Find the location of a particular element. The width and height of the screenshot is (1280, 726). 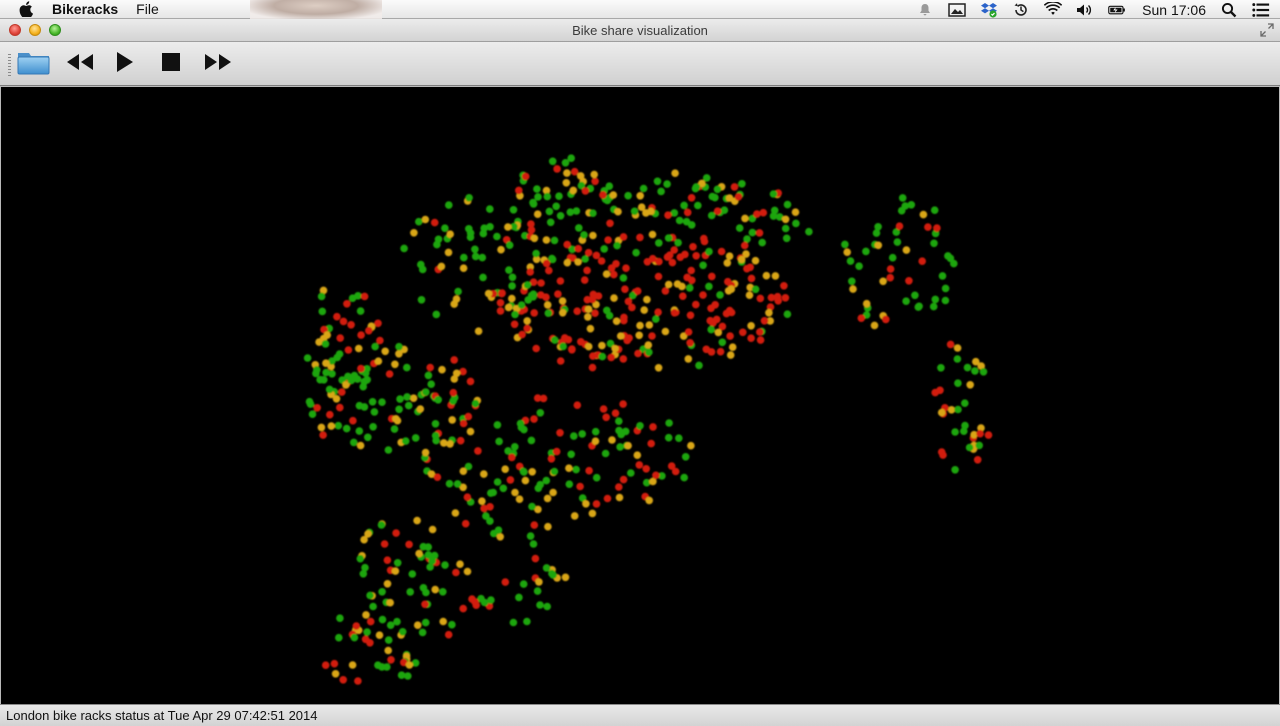

folder-icon is located at coordinates (33, 64).